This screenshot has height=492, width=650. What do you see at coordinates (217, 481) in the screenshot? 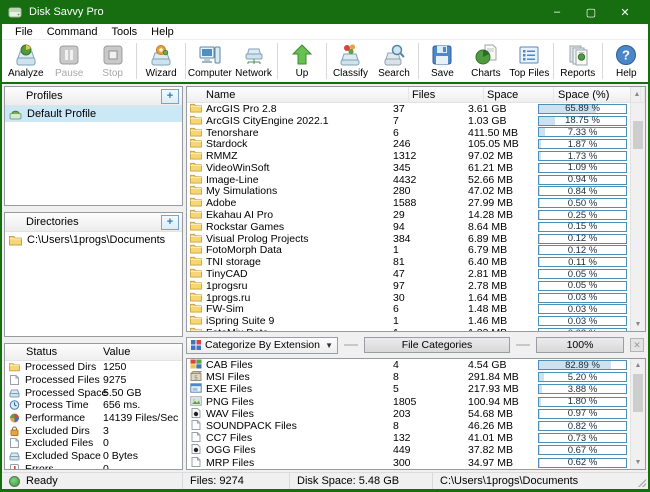
I see `files-count-text: Files: 9274` at bounding box center [217, 481].